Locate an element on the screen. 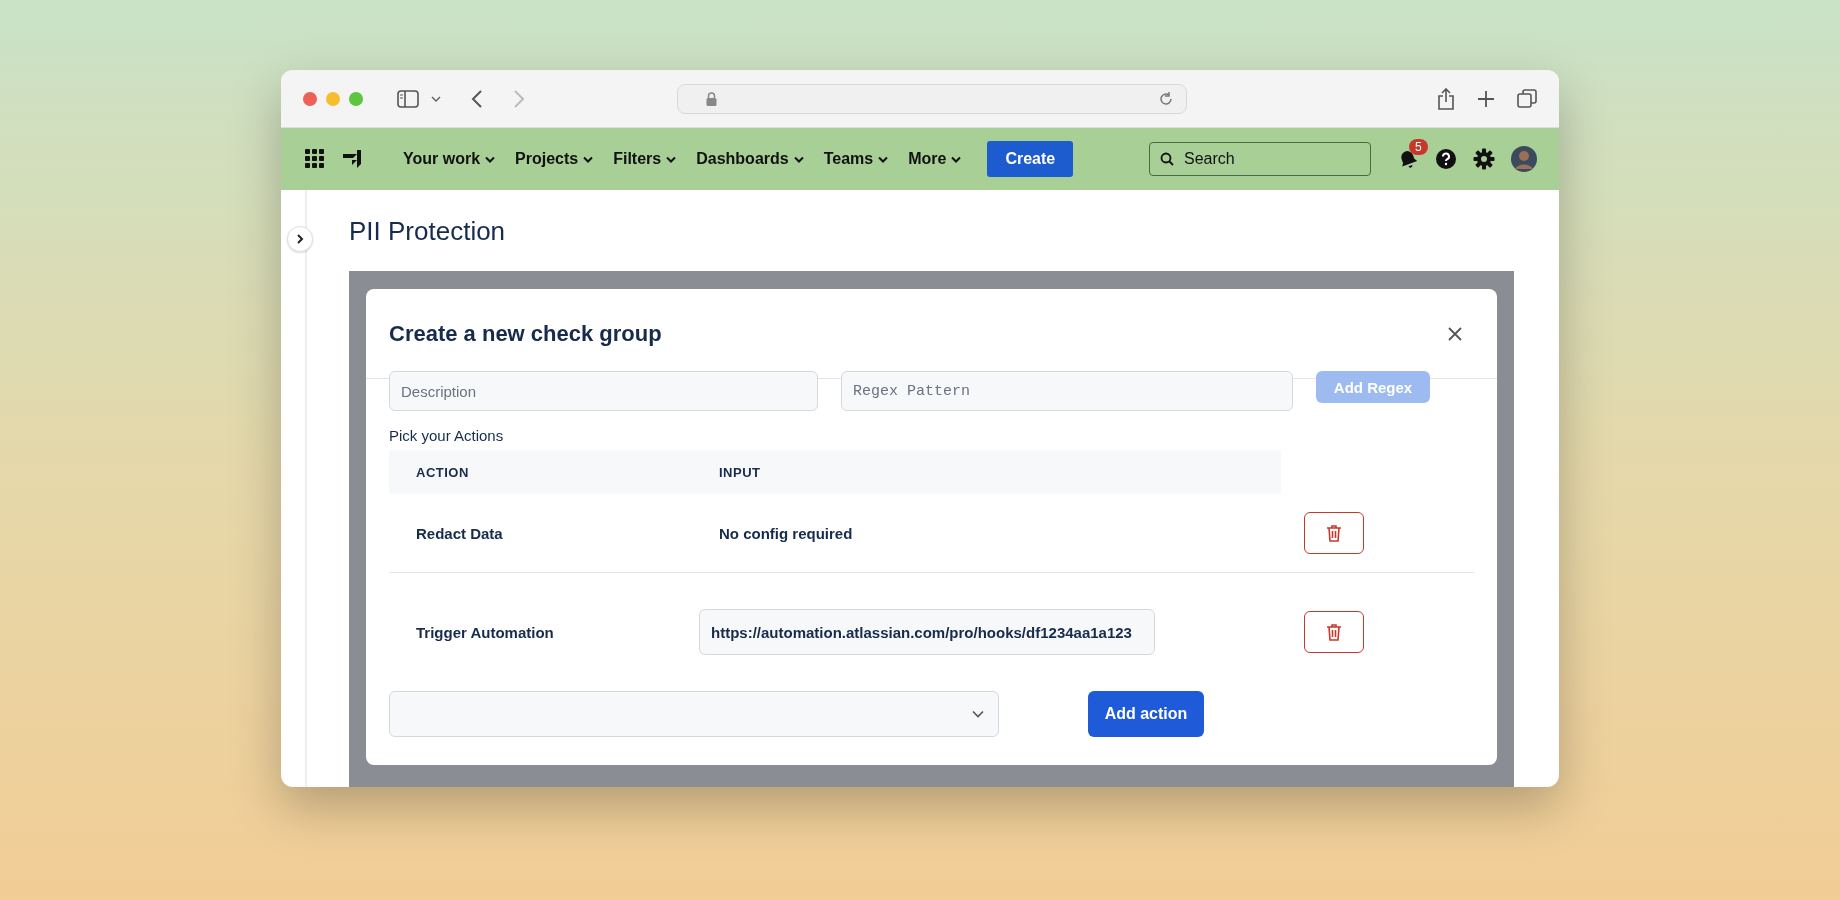 The width and height of the screenshot is (1840, 900). lock-icon is located at coordinates (711, 98).